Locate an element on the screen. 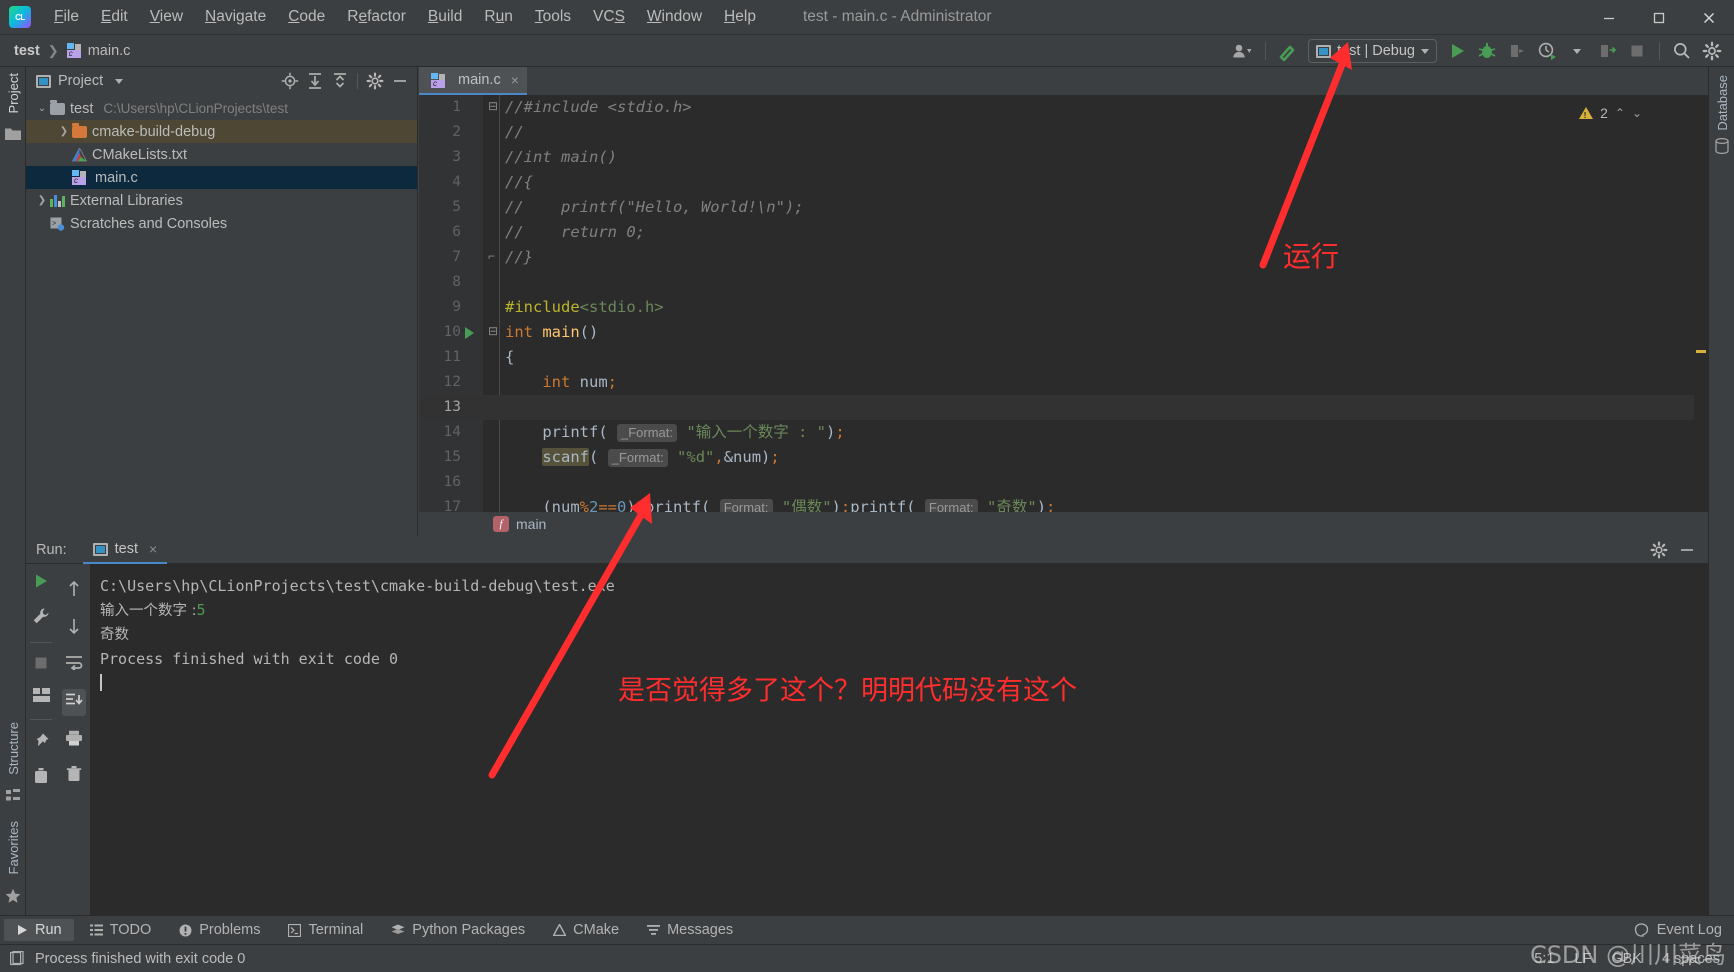 Image resolution: width=1734 pixels, height=972 pixels. search-icon is located at coordinates (1682, 51).